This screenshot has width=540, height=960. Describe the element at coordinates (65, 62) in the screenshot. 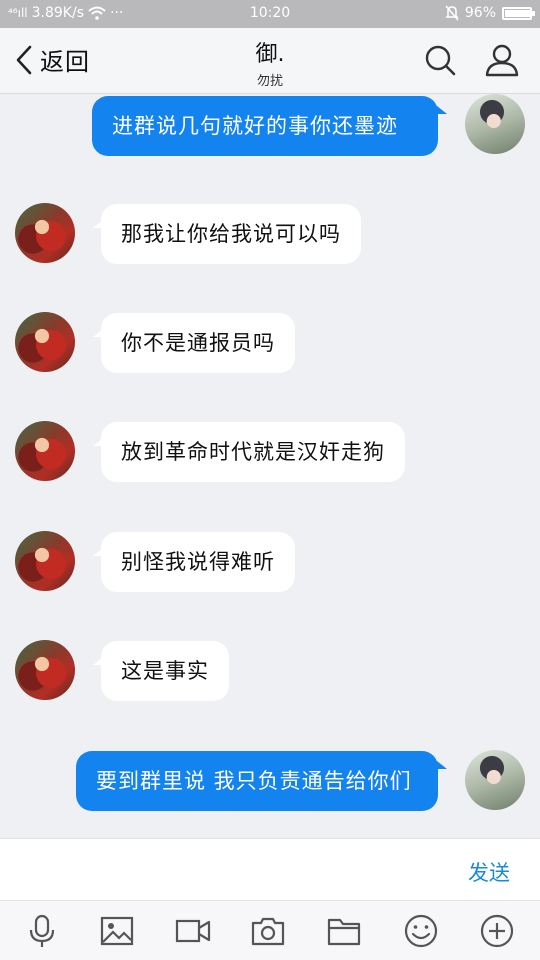

I see `back-label: 返回` at that location.